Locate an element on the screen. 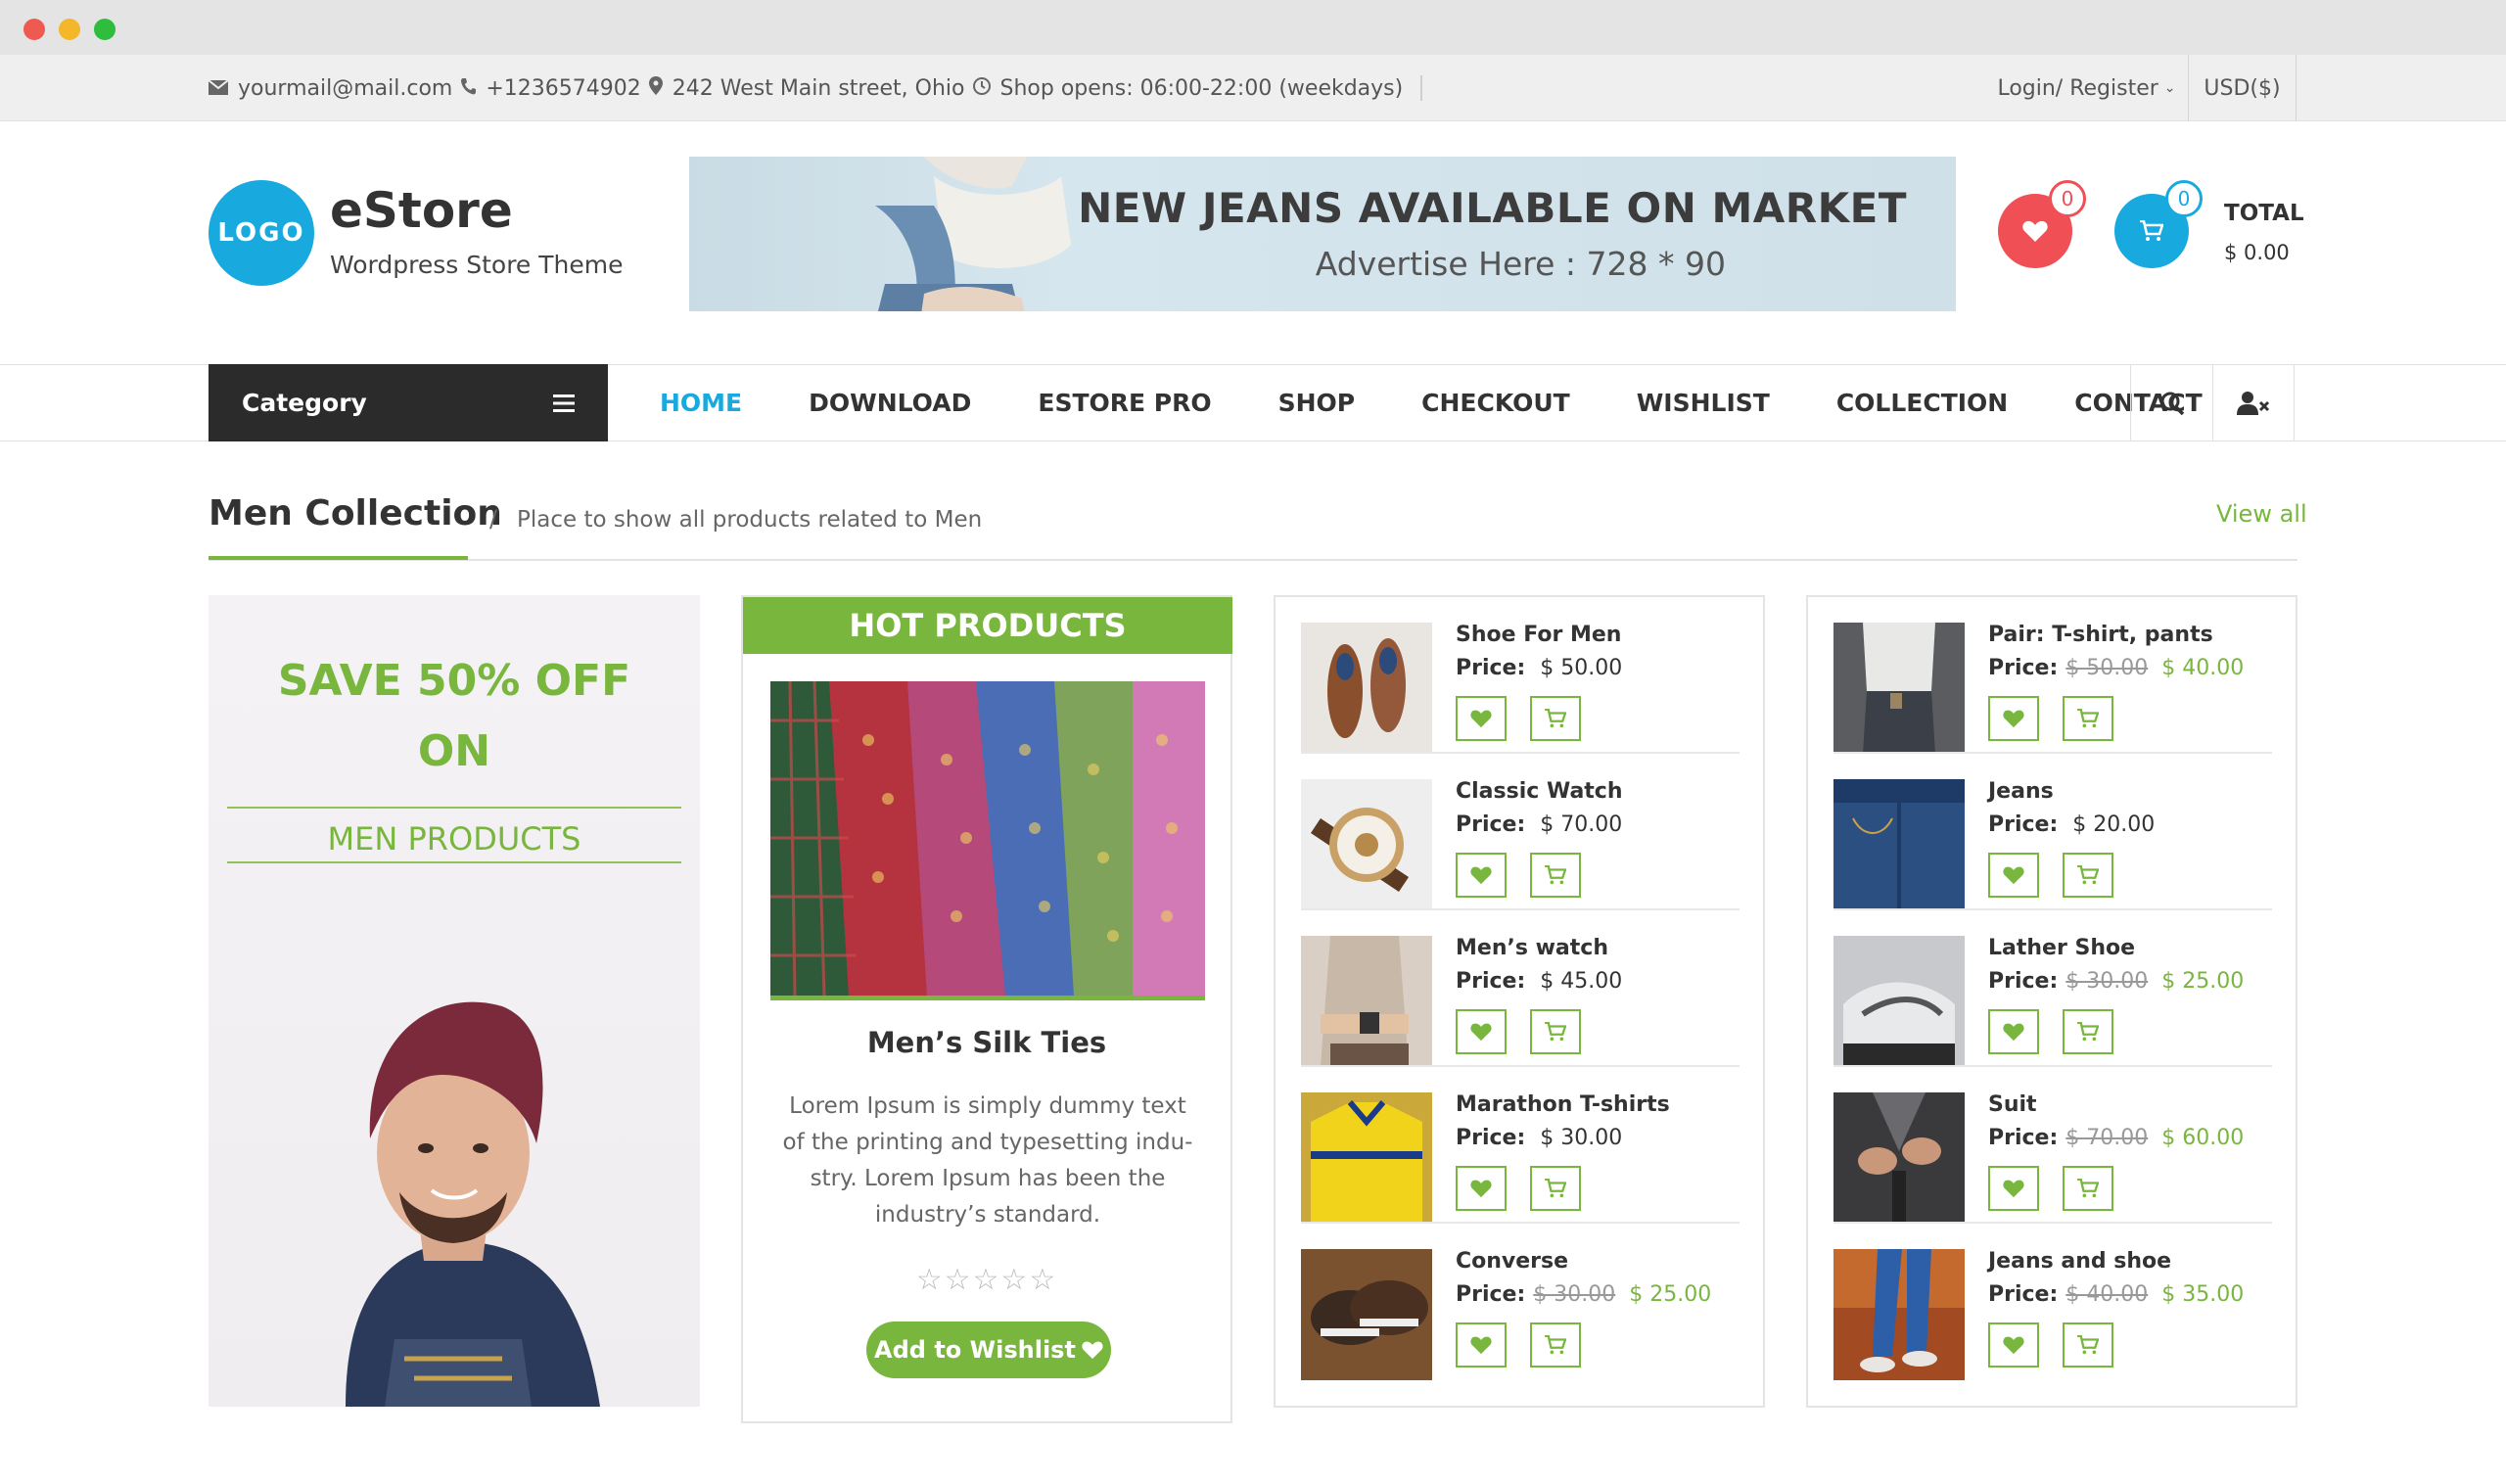 The width and height of the screenshot is (2506, 1484). product-item: Jeans and shoe Price: $ 40.00 $ 35.00 is located at coordinates (2052, 1302).